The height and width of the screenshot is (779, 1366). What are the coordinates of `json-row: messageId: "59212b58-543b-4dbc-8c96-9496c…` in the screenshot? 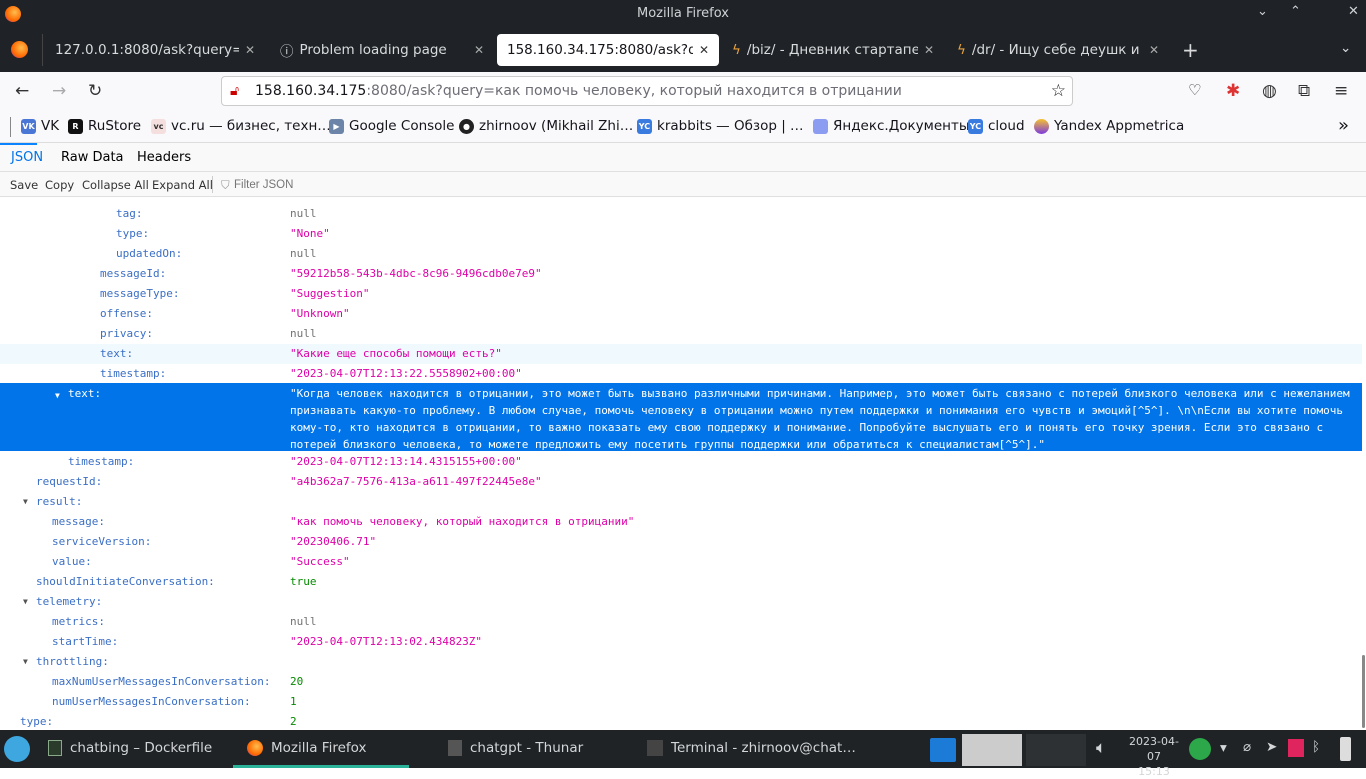 It's located at (681, 274).